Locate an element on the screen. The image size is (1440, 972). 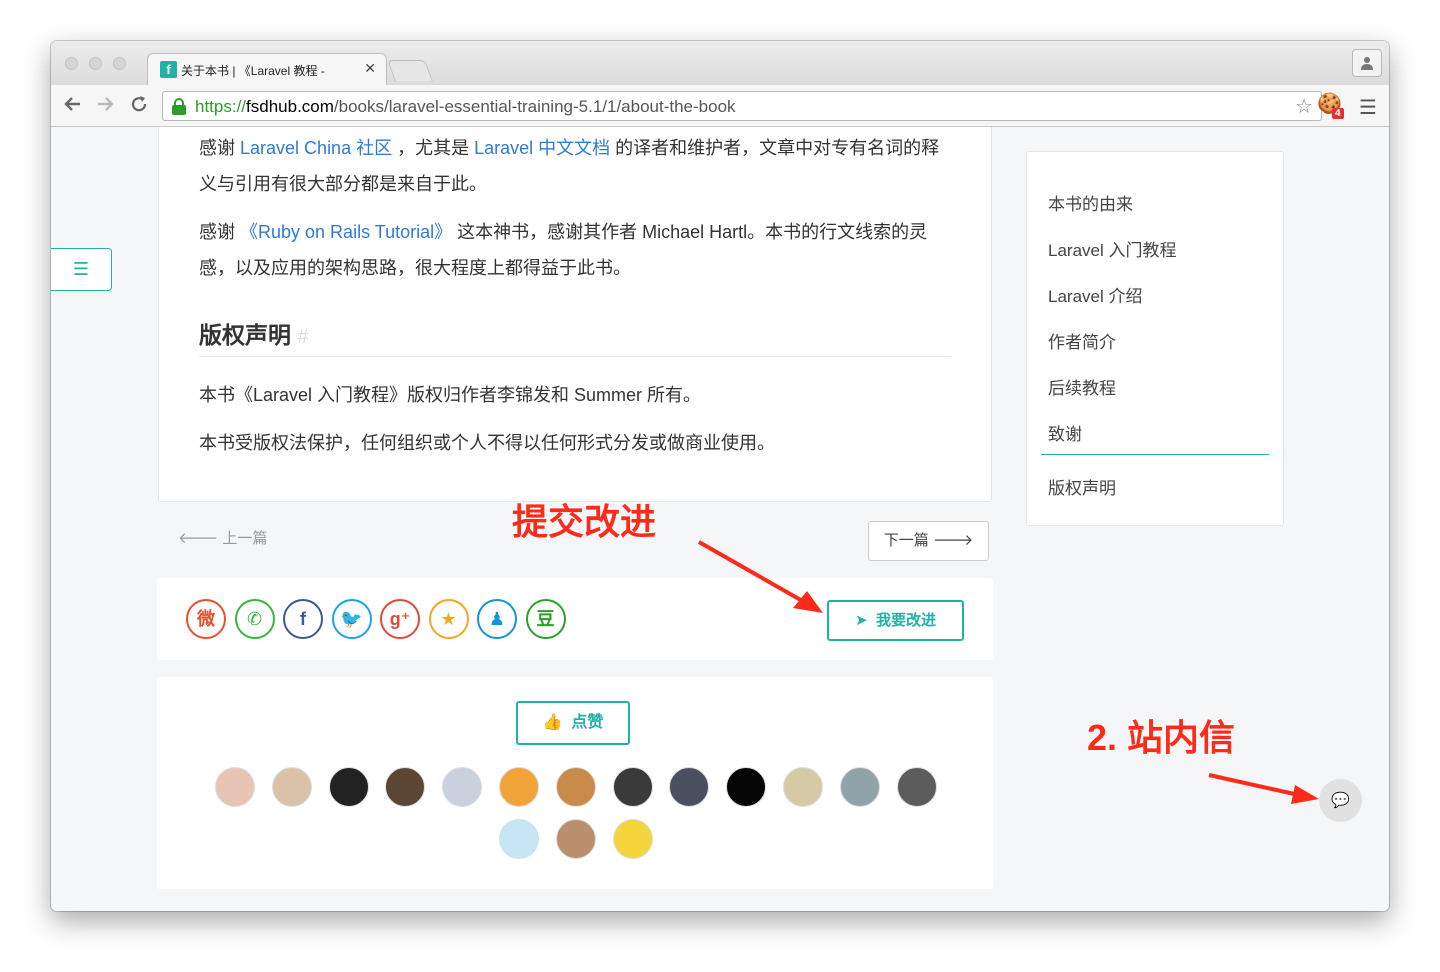
tab-title: 关于本书 | 《Laravel 教程 - is located at coordinates (253, 71).